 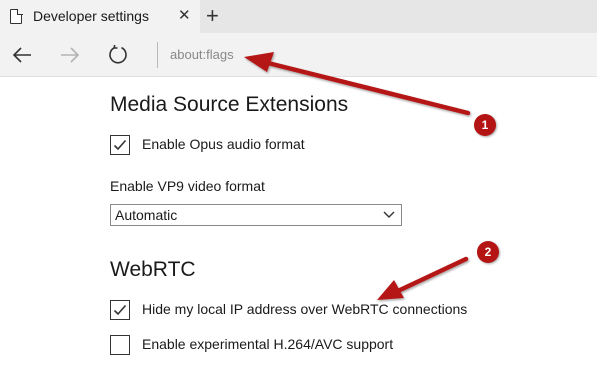 I want to click on h264-checkbox, so click(x=120, y=345).